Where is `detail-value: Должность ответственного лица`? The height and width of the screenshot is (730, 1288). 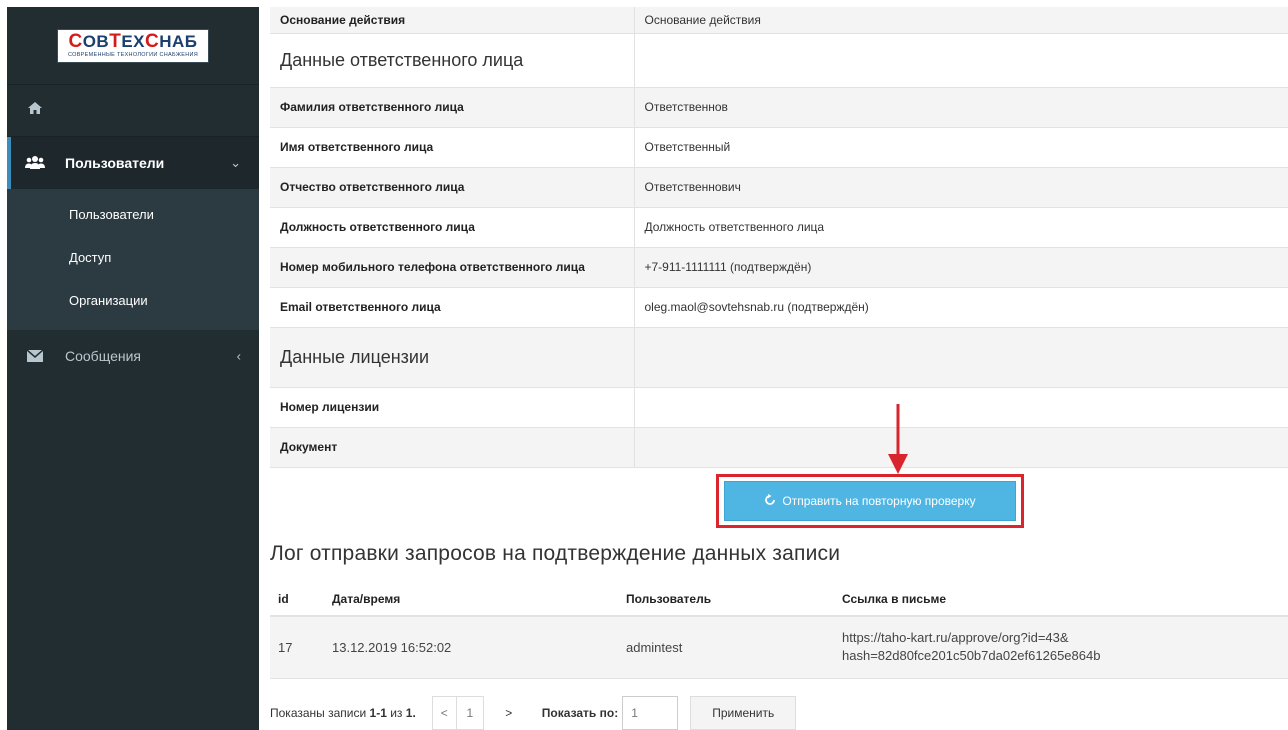
detail-value: Должность ответственного лица is located at coordinates (960, 227).